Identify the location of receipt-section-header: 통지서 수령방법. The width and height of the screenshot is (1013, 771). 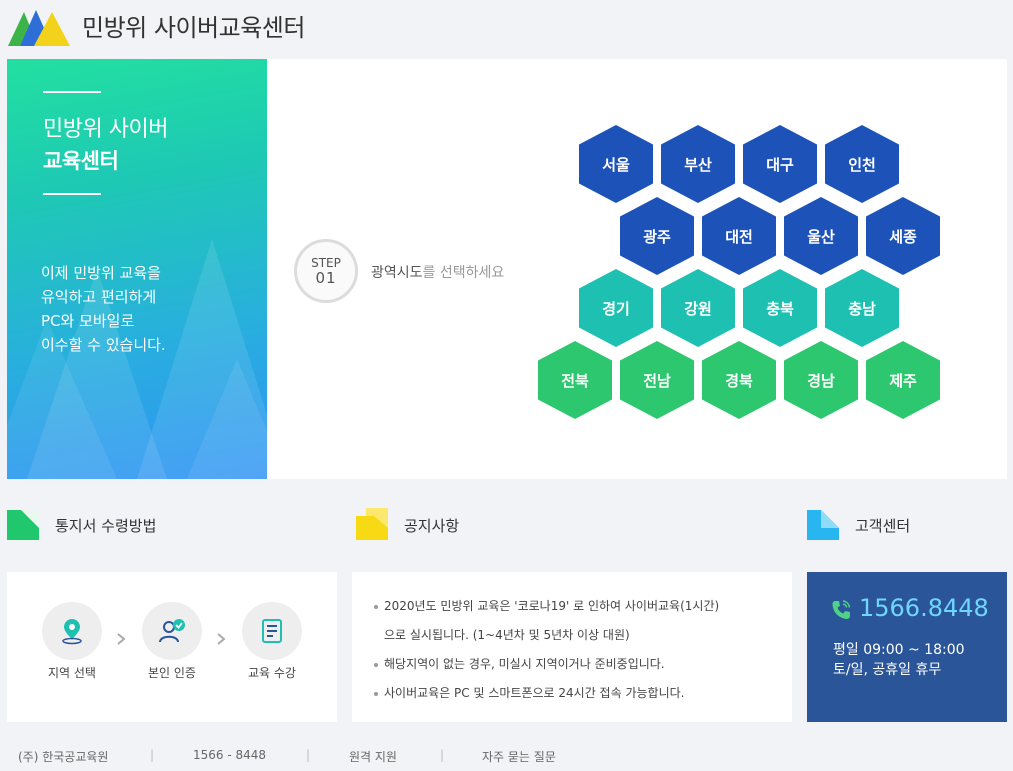
(157, 525).